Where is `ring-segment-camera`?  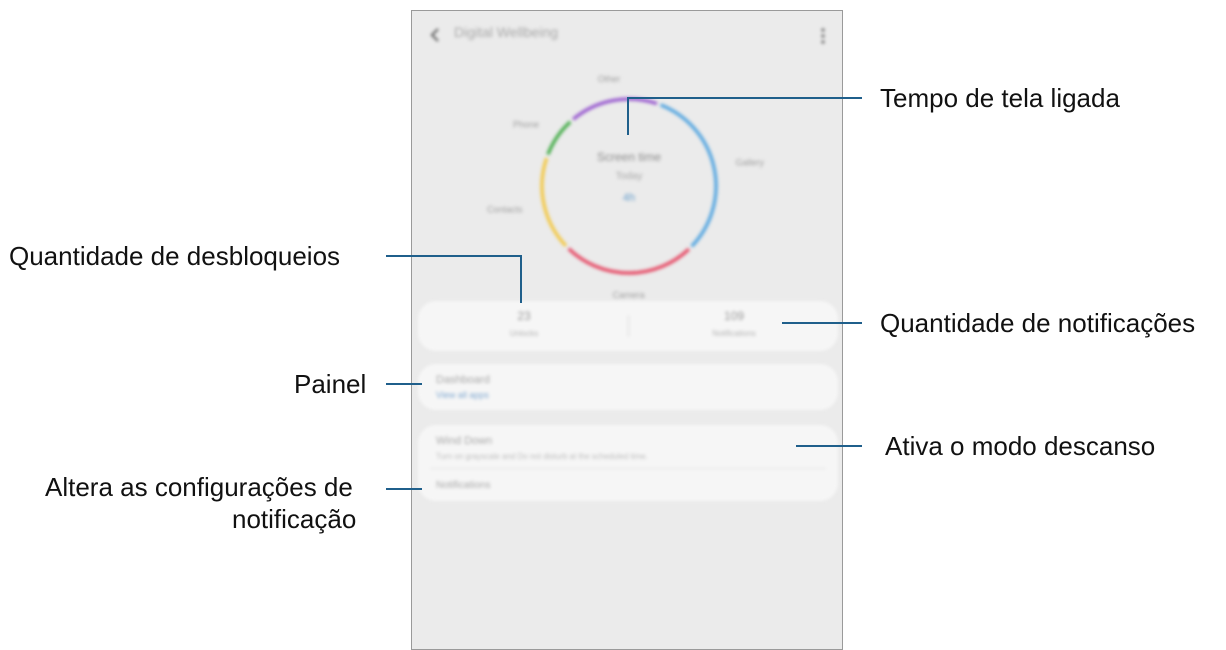 ring-segment-camera is located at coordinates (629, 261).